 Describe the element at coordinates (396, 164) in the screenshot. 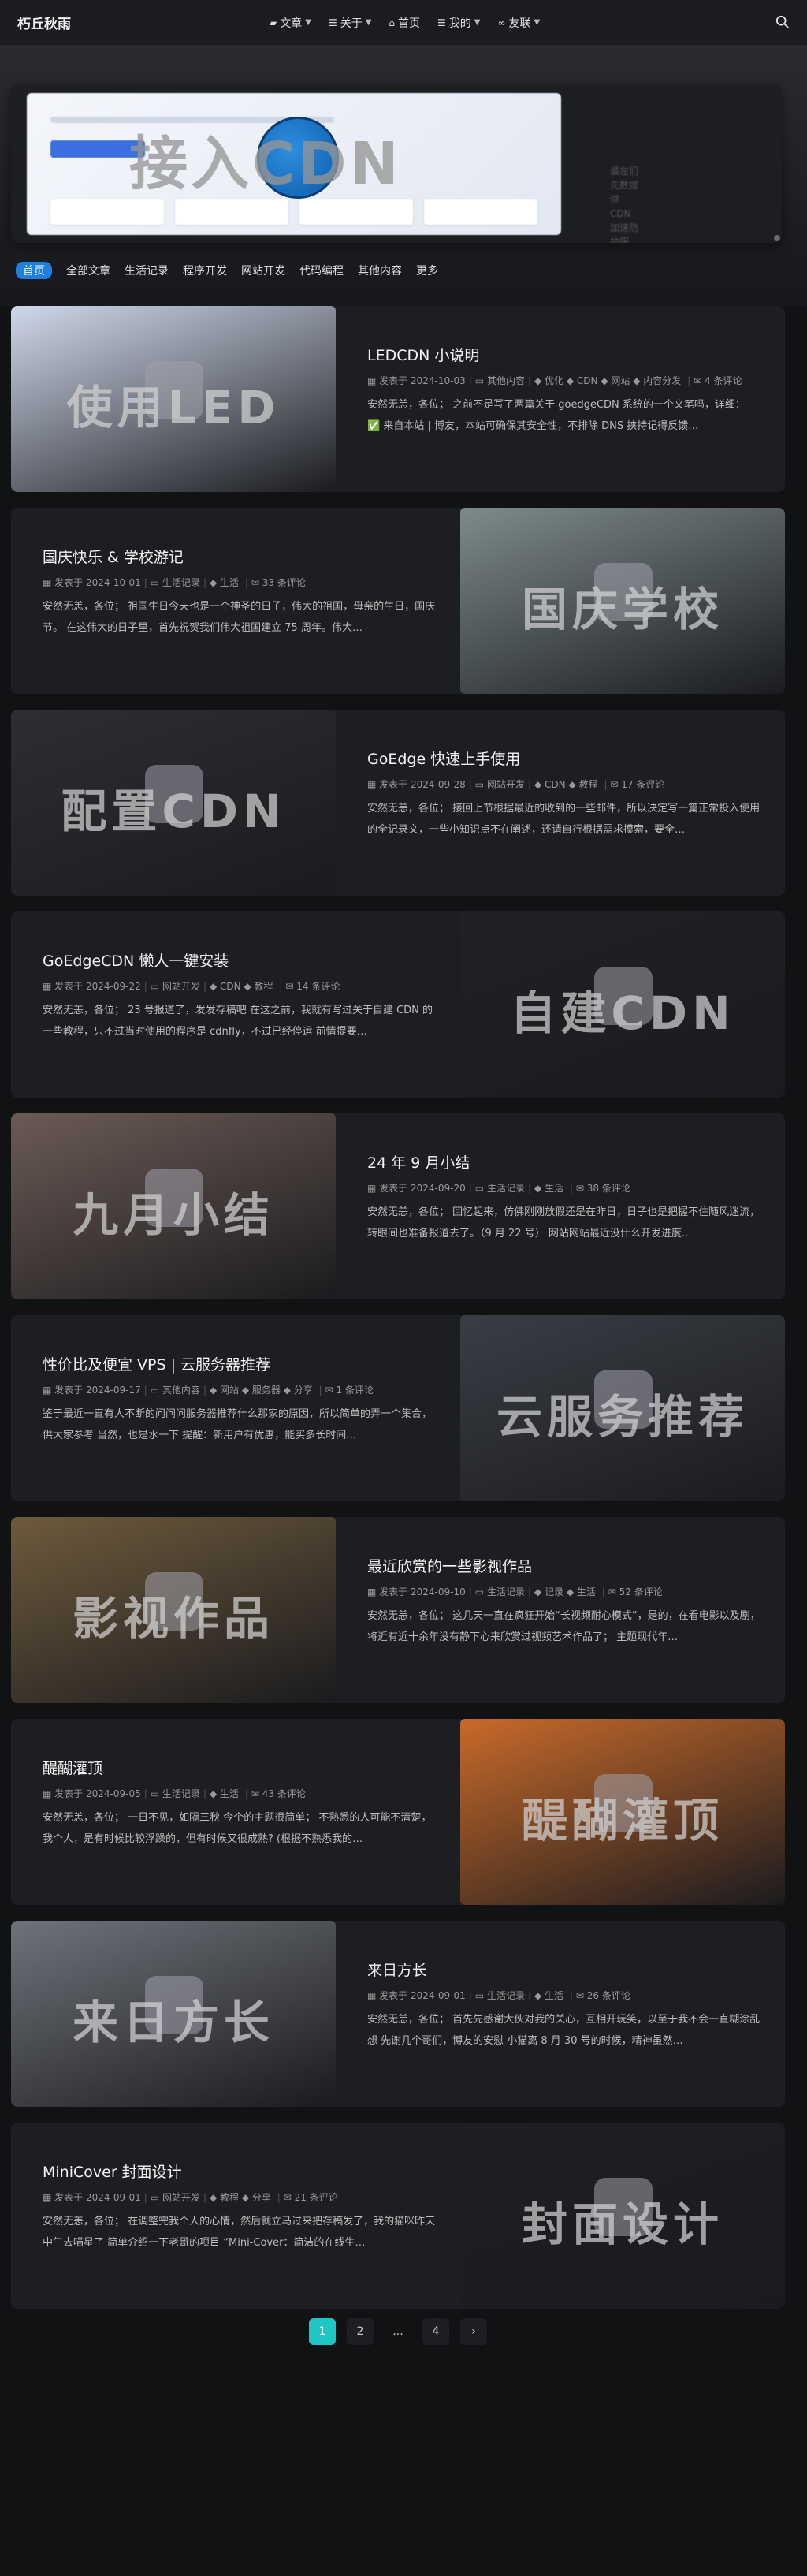

I see `hero-banner: 接入CDN 最左们先数提供 CDN 加速防护服务，免费提供` at that location.